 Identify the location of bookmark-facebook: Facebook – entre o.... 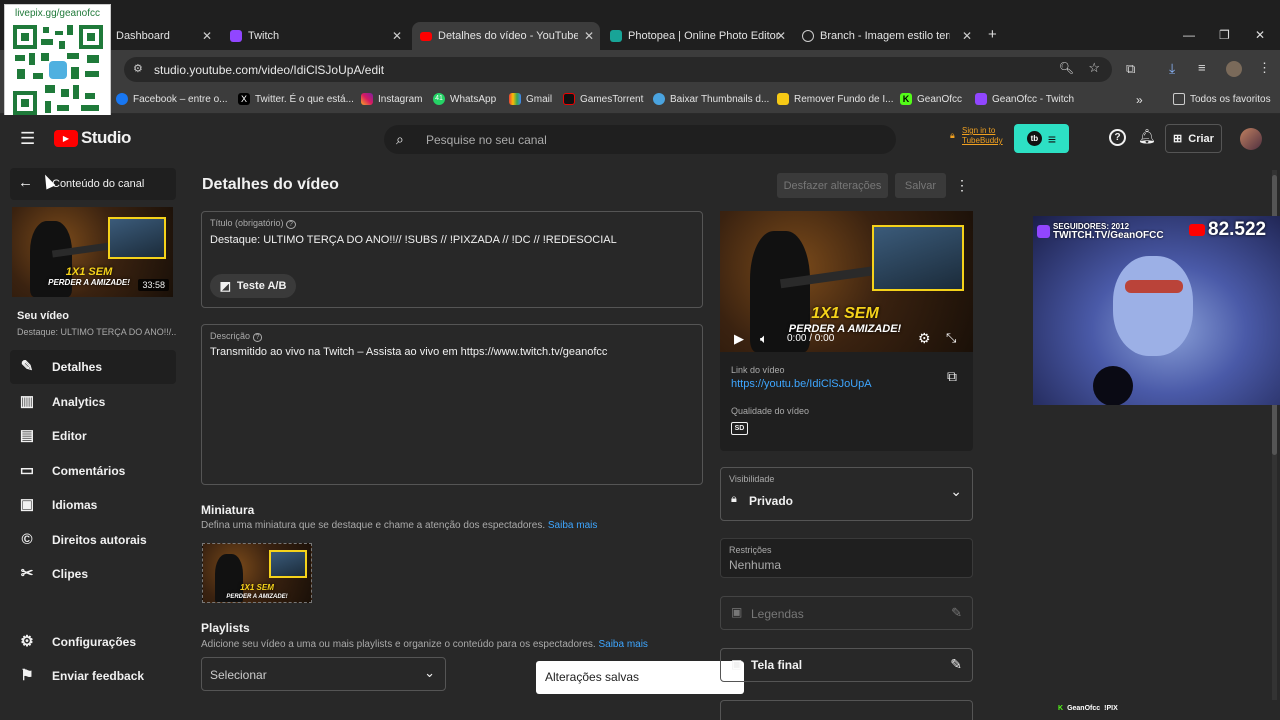
(172, 99).